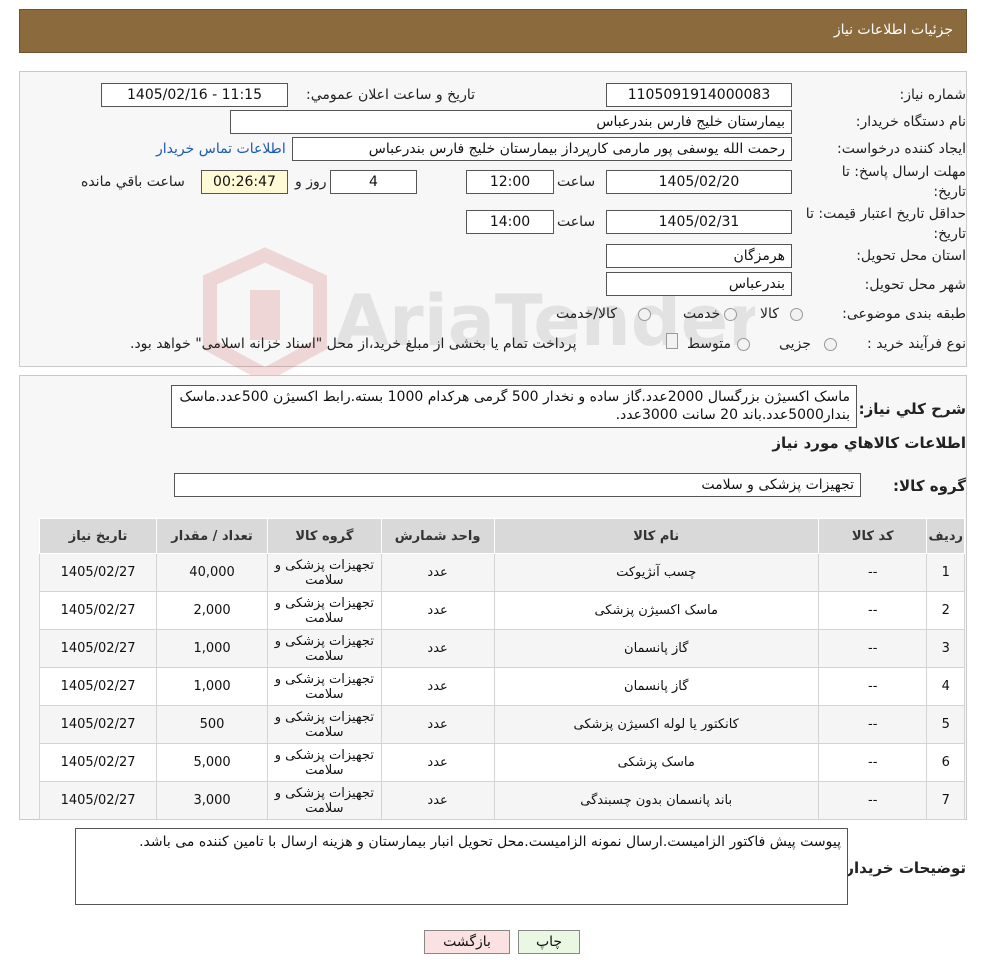  What do you see at coordinates (885, 214) in the screenshot?
I see `price-validity-label: حداقل تاريخ اعتبار قيمت: تا` at bounding box center [885, 214].